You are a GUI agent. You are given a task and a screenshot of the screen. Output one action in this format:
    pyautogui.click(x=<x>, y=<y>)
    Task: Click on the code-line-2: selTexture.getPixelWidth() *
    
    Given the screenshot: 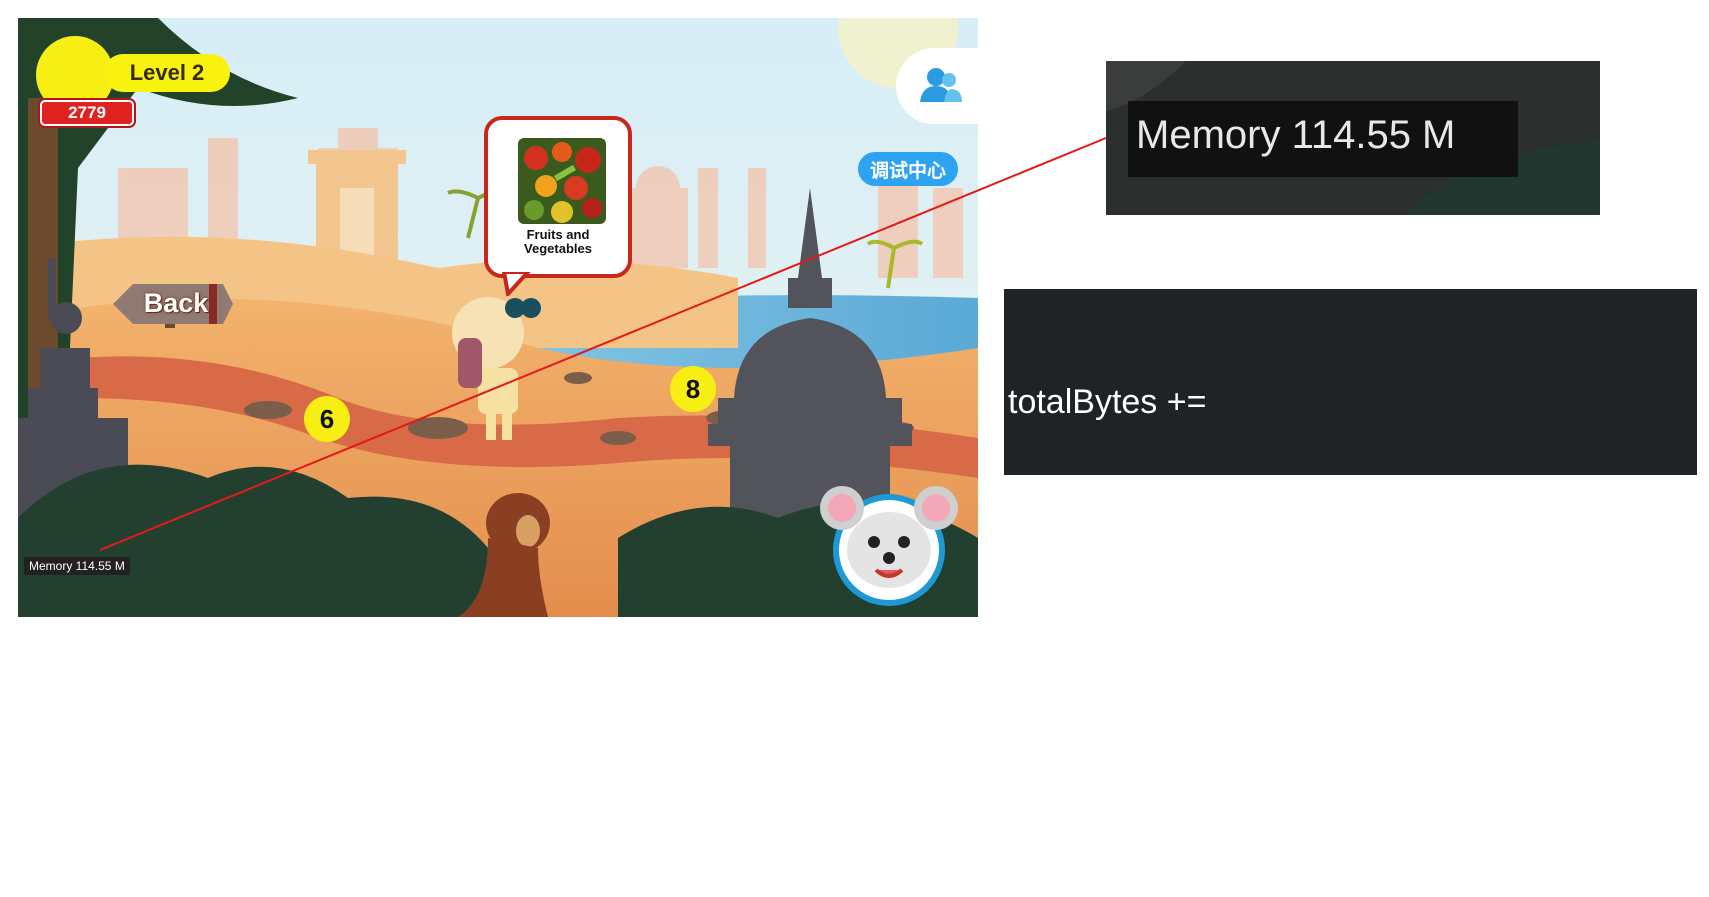 What is the action you would take?
    pyautogui.click(x=1217, y=531)
    